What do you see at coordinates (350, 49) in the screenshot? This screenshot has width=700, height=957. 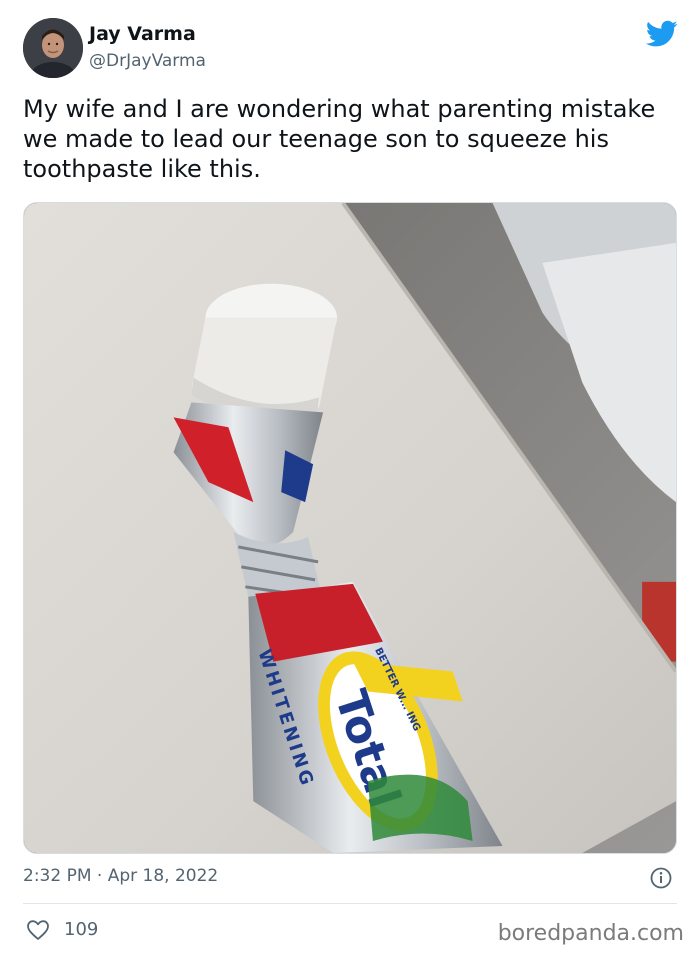 I see `tweet-header: Jay Varma @DrJayVarma` at bounding box center [350, 49].